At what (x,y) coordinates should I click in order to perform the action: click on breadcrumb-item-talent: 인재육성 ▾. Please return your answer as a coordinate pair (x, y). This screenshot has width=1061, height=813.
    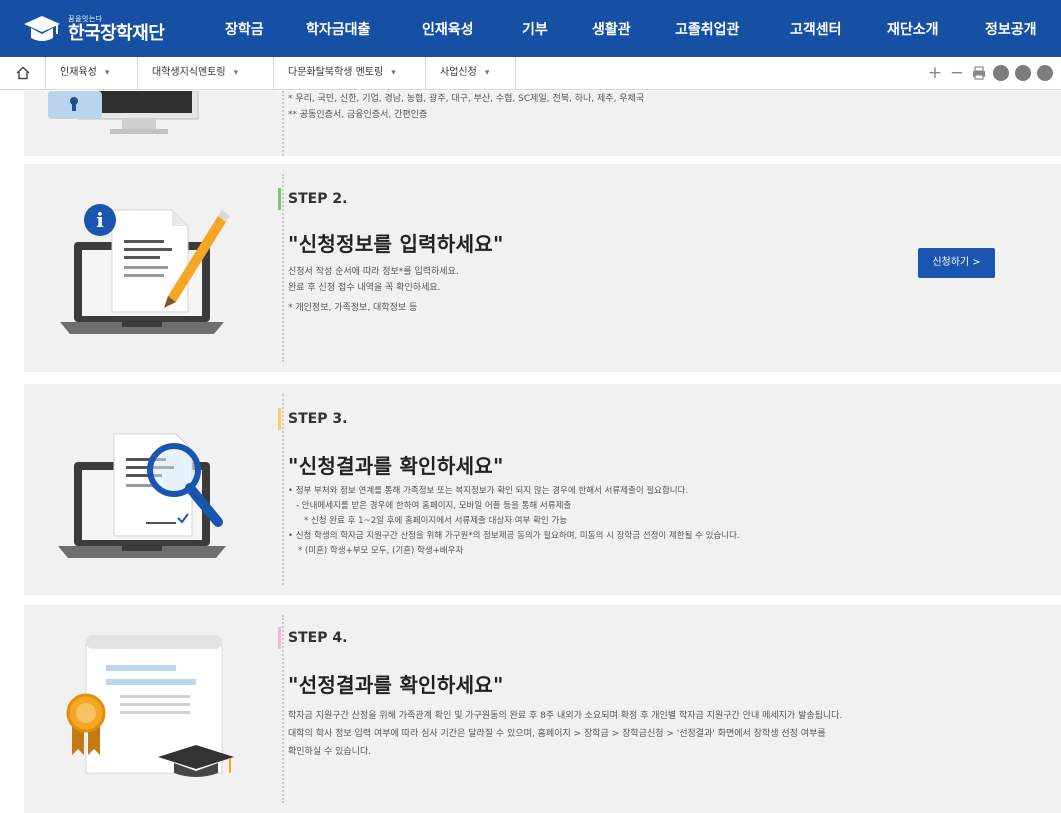
    Looking at the image, I should click on (92, 73).